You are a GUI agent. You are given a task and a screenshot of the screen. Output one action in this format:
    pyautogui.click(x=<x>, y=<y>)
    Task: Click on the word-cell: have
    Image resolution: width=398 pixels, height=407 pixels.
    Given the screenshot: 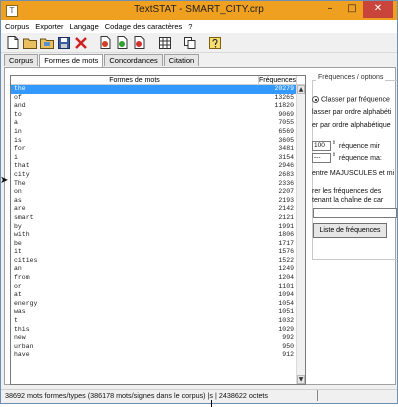 What is the action you would take?
    pyautogui.click(x=22, y=355)
    